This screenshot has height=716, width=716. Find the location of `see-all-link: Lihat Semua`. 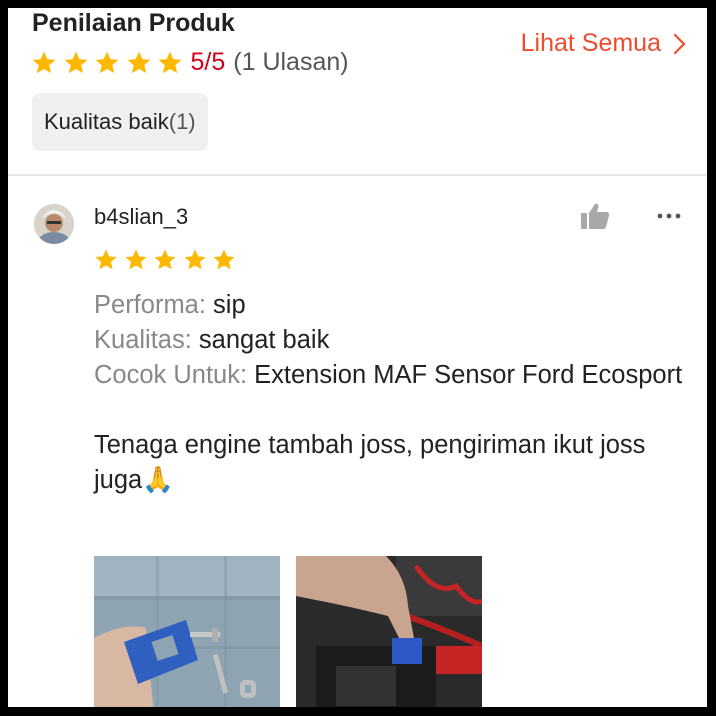

see-all-link: Lihat Semua is located at coordinates (604, 43).